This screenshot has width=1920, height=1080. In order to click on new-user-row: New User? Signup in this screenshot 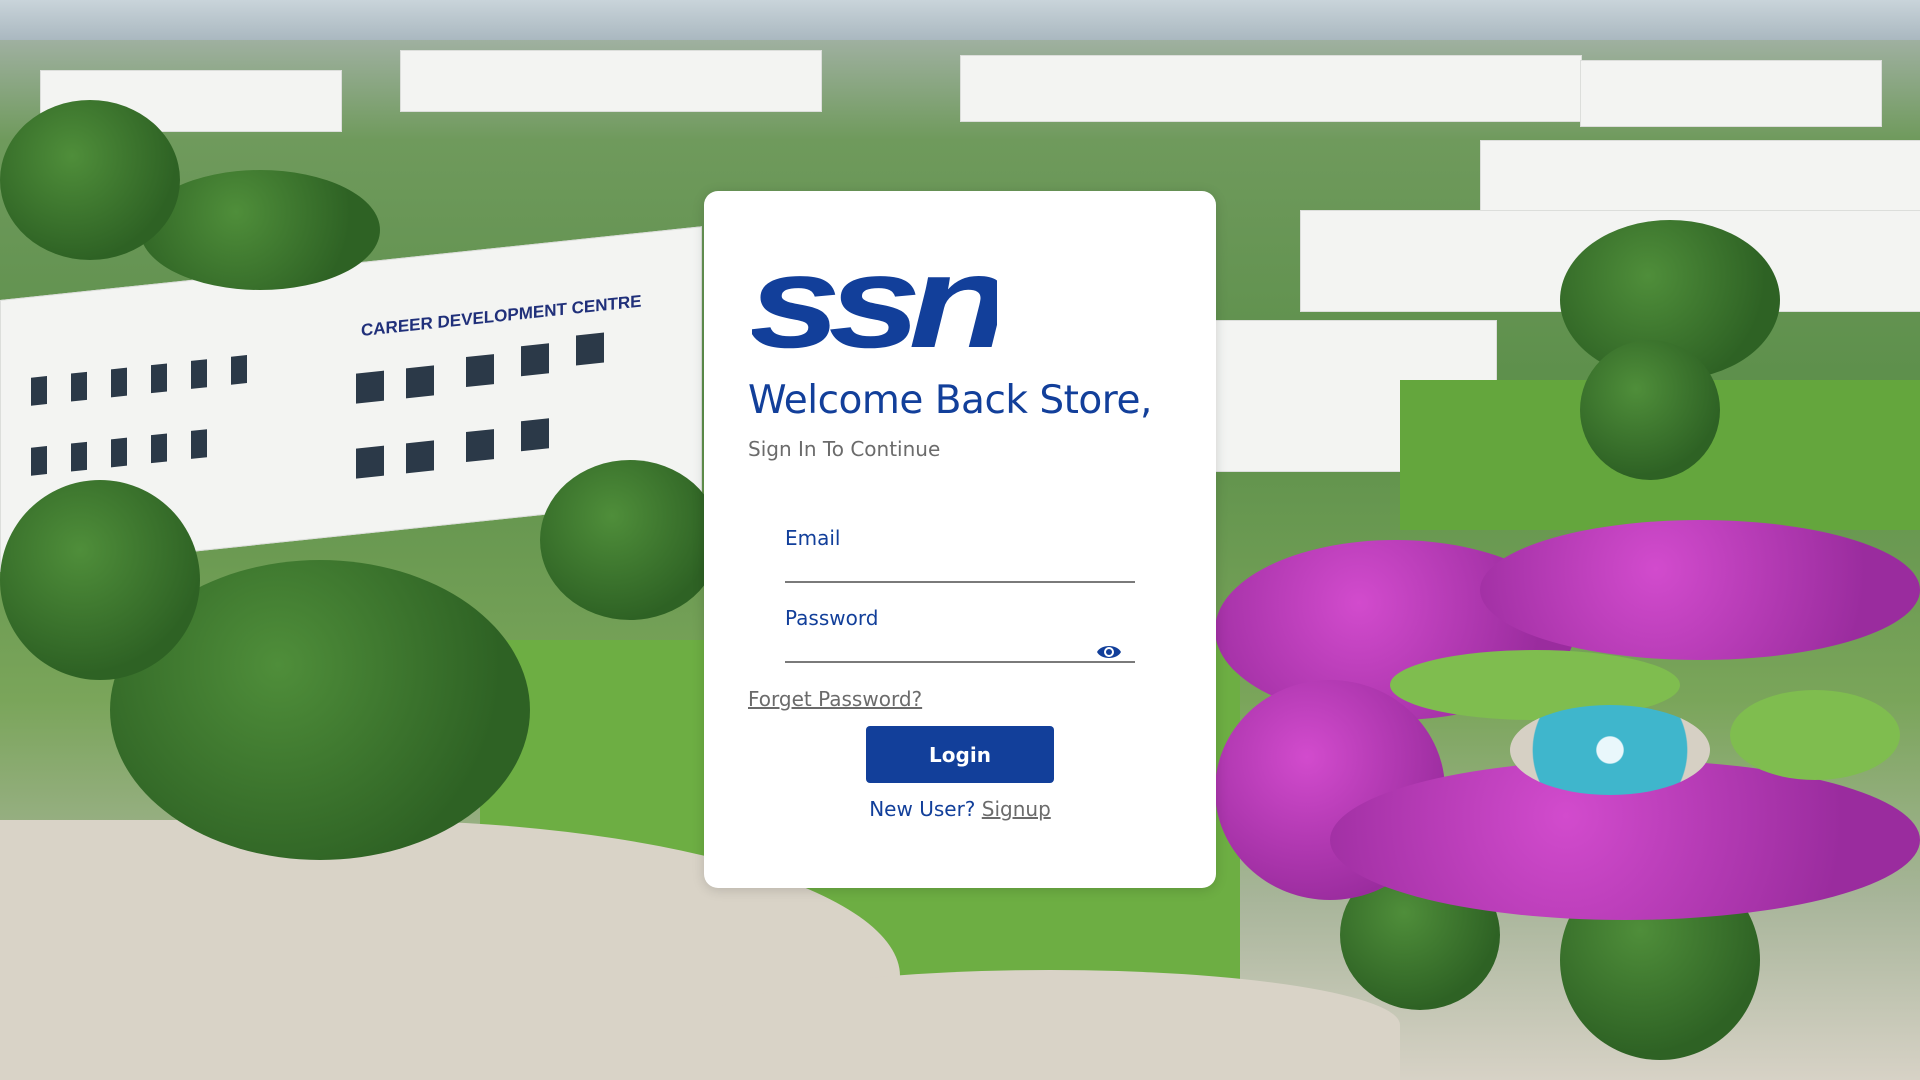, I will do `click(960, 809)`.